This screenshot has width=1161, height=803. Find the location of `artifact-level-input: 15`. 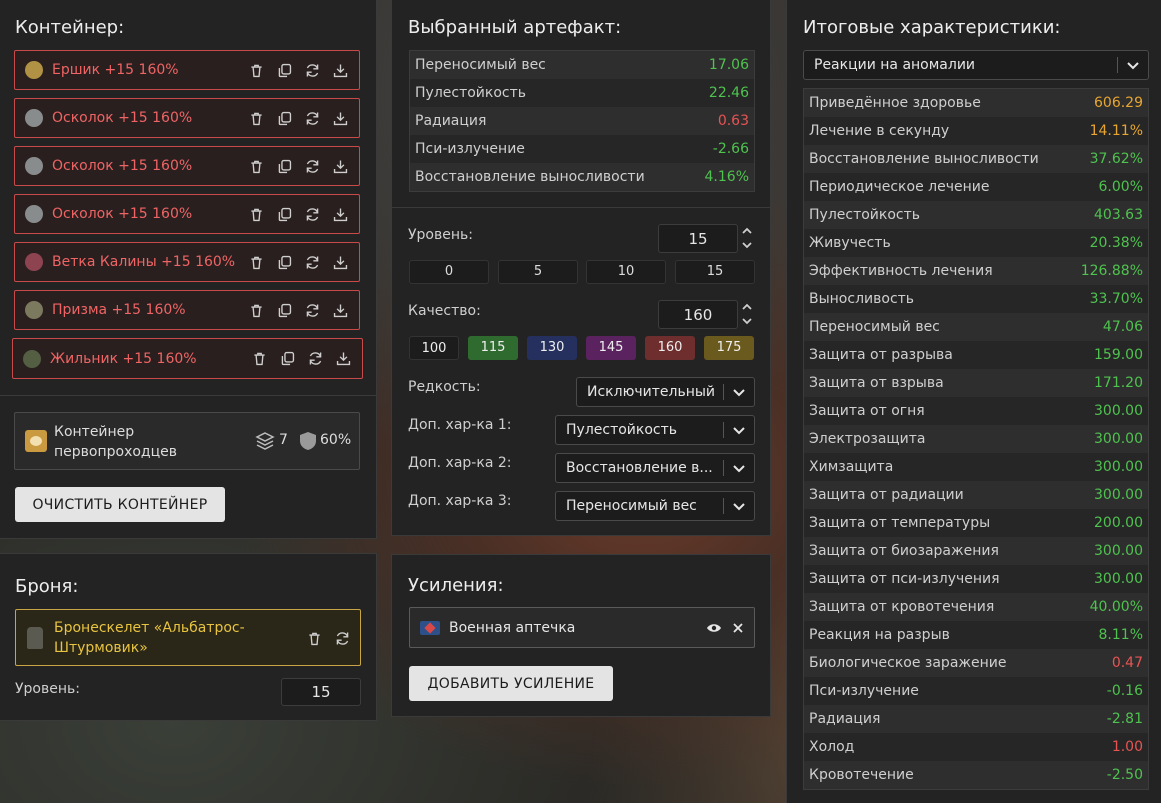

artifact-level-input: 15 is located at coordinates (698, 238).